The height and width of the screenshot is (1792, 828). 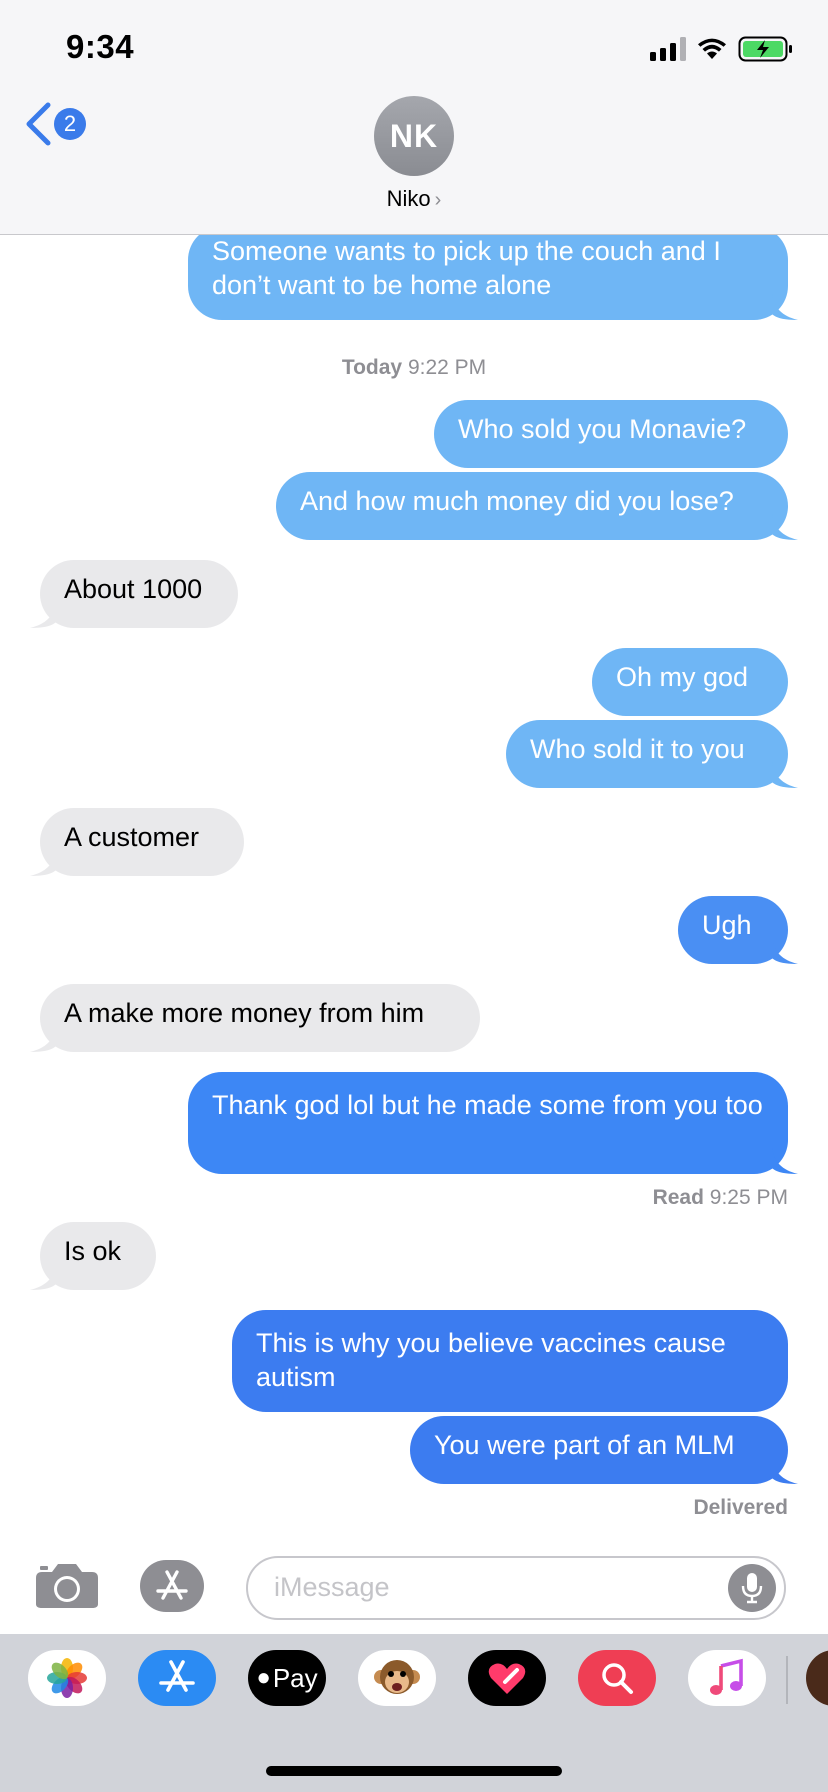 What do you see at coordinates (98, 1256) in the screenshot?
I see `message-incoming: Is ok` at bounding box center [98, 1256].